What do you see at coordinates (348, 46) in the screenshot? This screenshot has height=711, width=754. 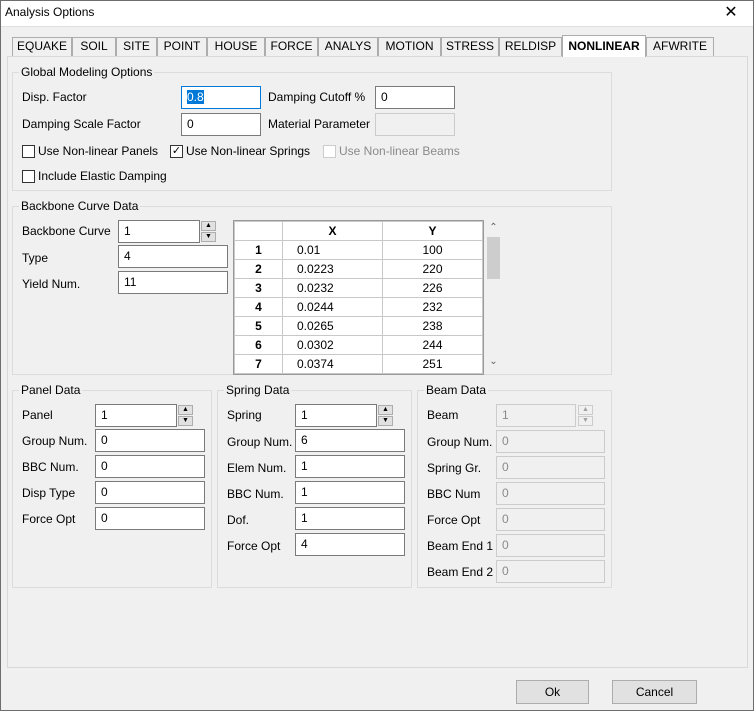 I see `tab-analys: ANALYS` at bounding box center [348, 46].